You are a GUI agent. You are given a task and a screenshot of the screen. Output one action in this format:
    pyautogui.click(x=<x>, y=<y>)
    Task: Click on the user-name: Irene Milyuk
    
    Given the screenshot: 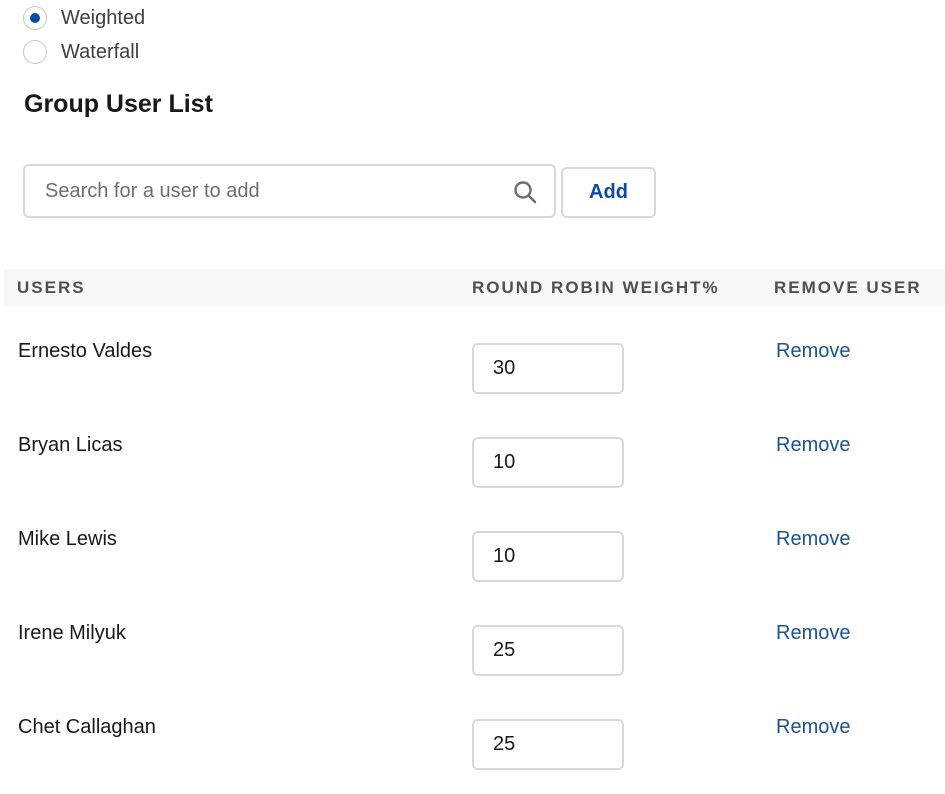 What is the action you would take?
    pyautogui.click(x=72, y=633)
    